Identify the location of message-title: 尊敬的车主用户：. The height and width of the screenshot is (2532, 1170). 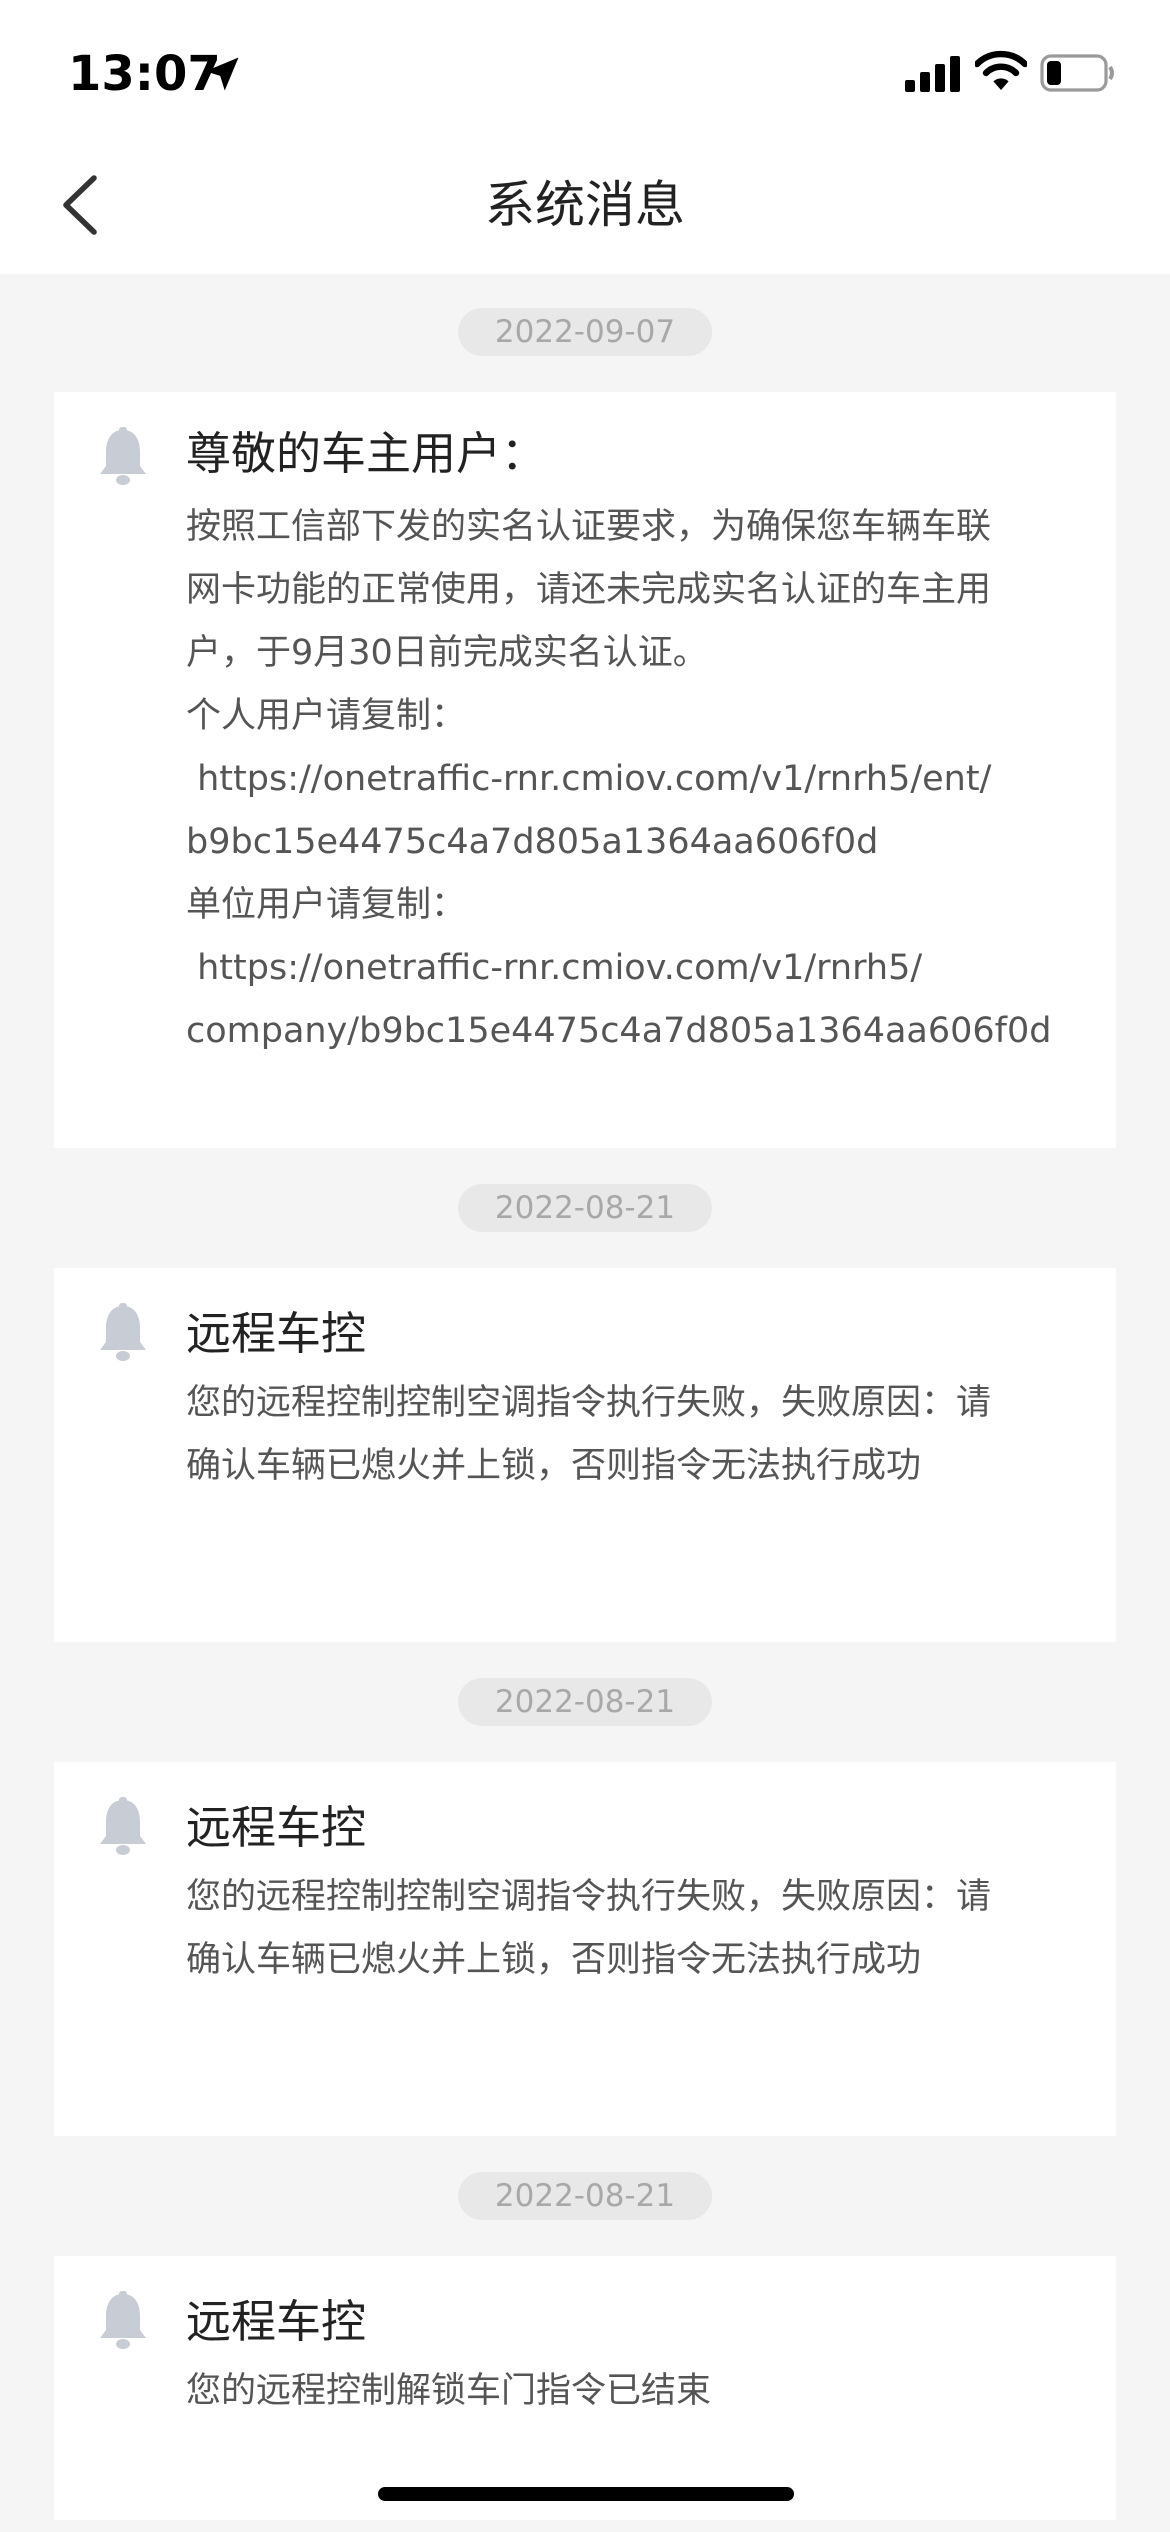
(366, 453).